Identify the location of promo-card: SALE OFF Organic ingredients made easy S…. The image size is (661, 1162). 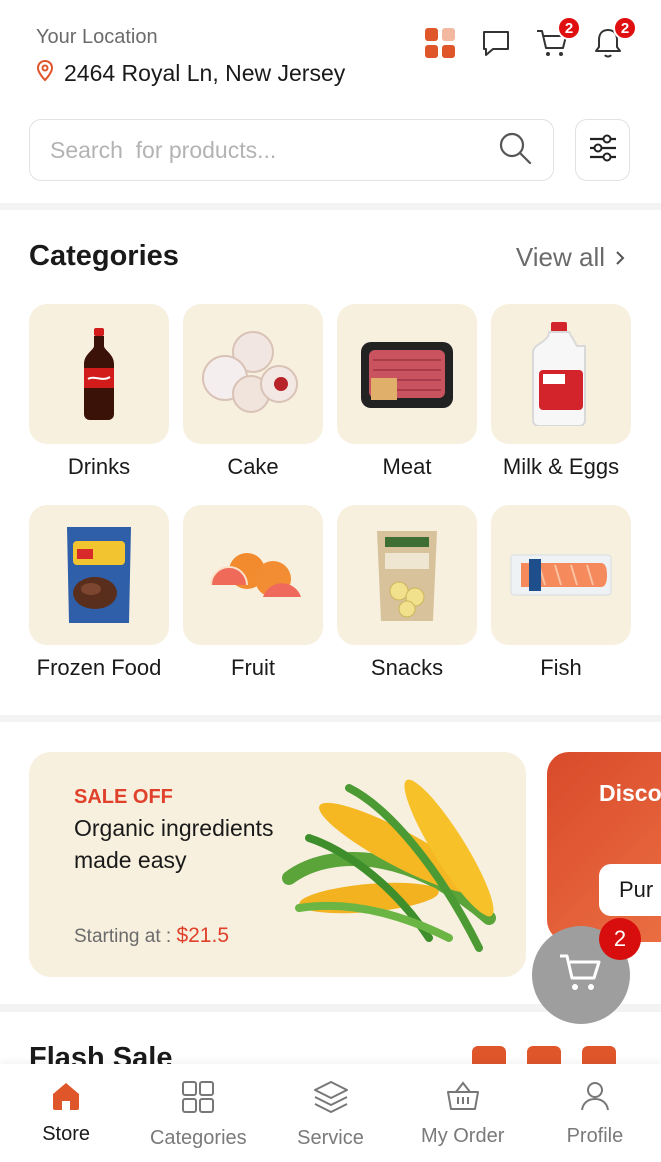
(277, 864).